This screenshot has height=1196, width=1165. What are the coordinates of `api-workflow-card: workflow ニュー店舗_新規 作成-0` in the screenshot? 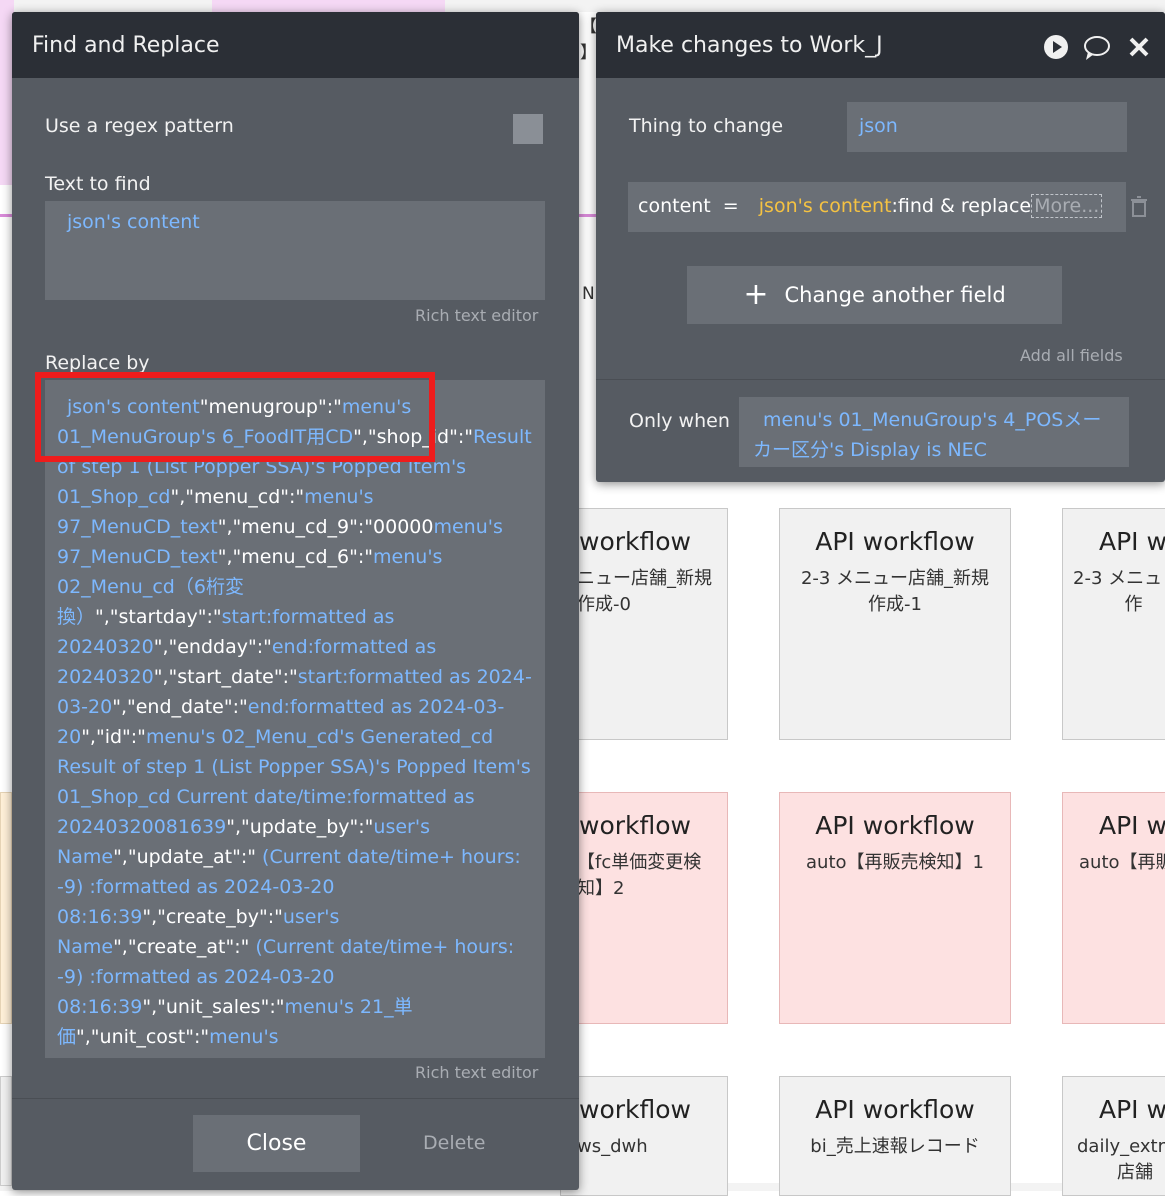 It's located at (644, 624).